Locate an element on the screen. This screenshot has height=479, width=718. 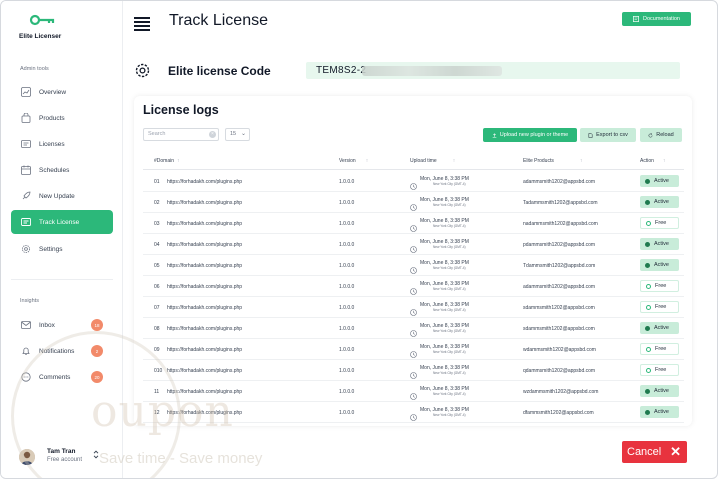
column-upload-time: Upload time ↑ is located at coordinates (432, 161).